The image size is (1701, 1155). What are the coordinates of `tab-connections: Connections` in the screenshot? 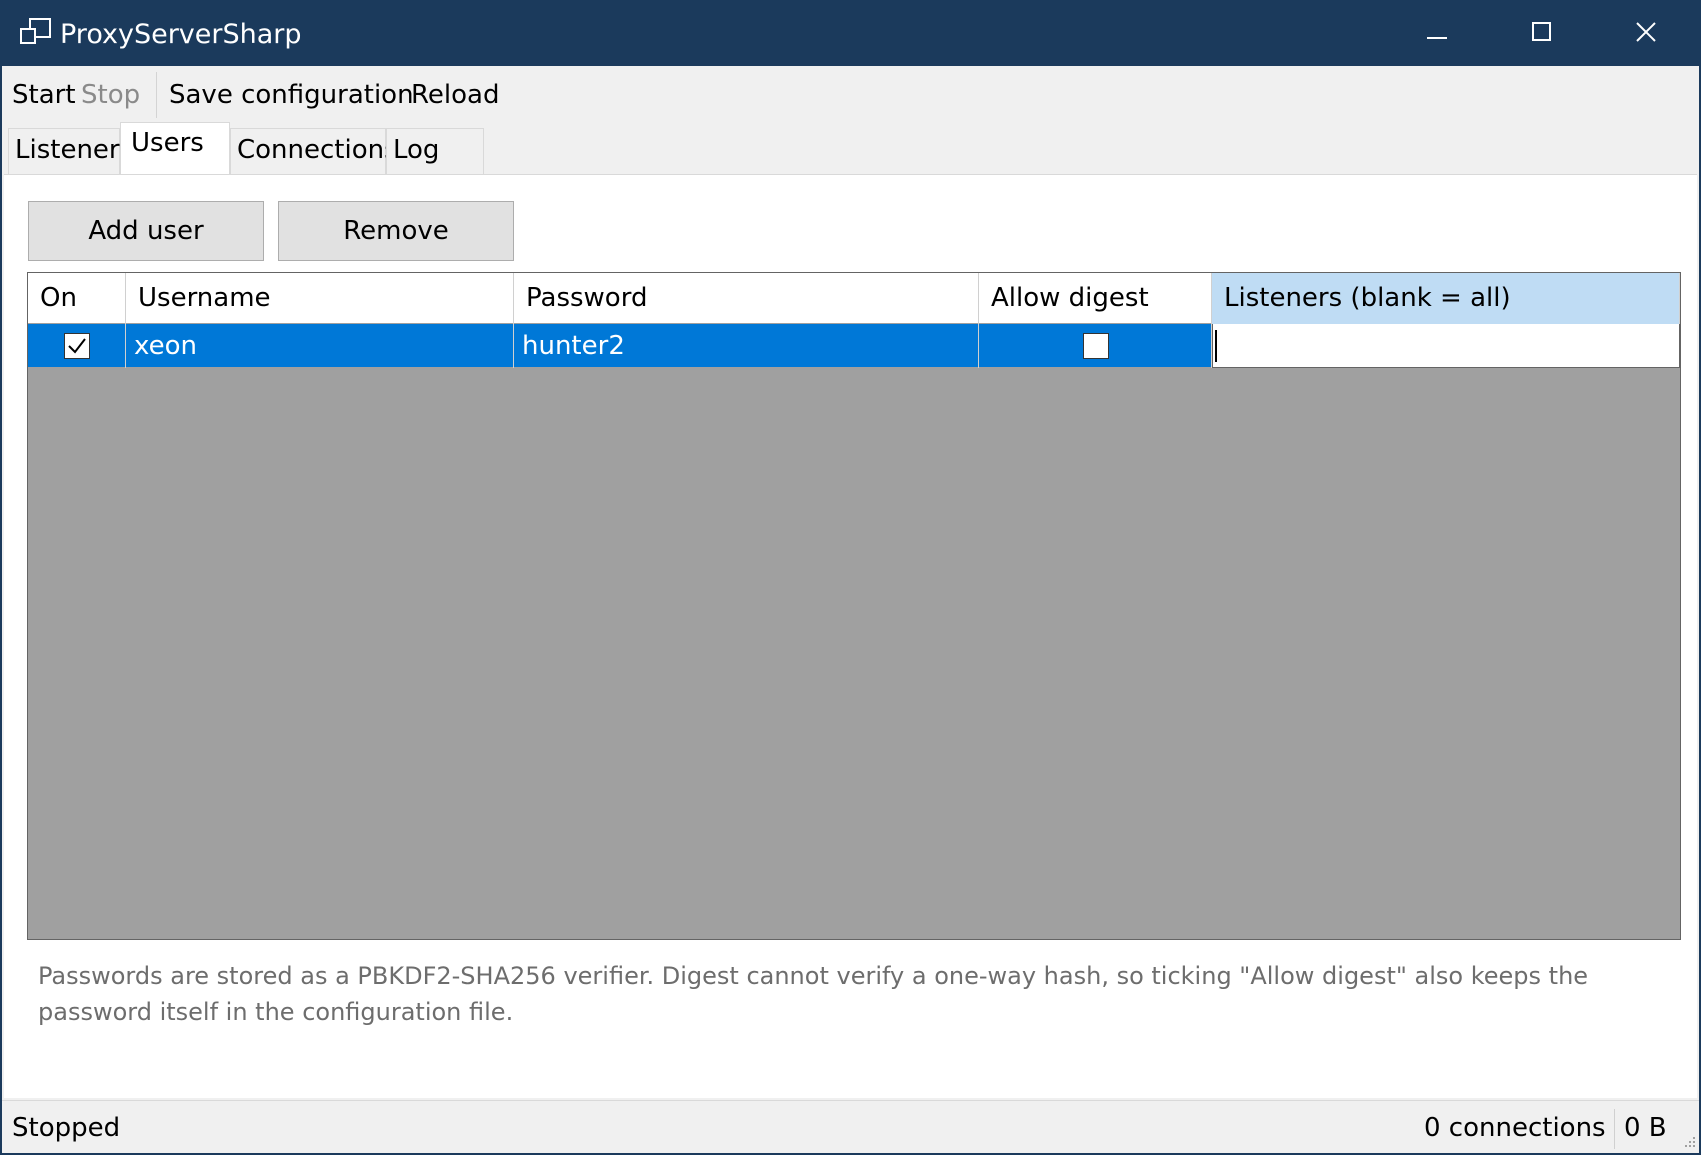 It's located at (314, 151).